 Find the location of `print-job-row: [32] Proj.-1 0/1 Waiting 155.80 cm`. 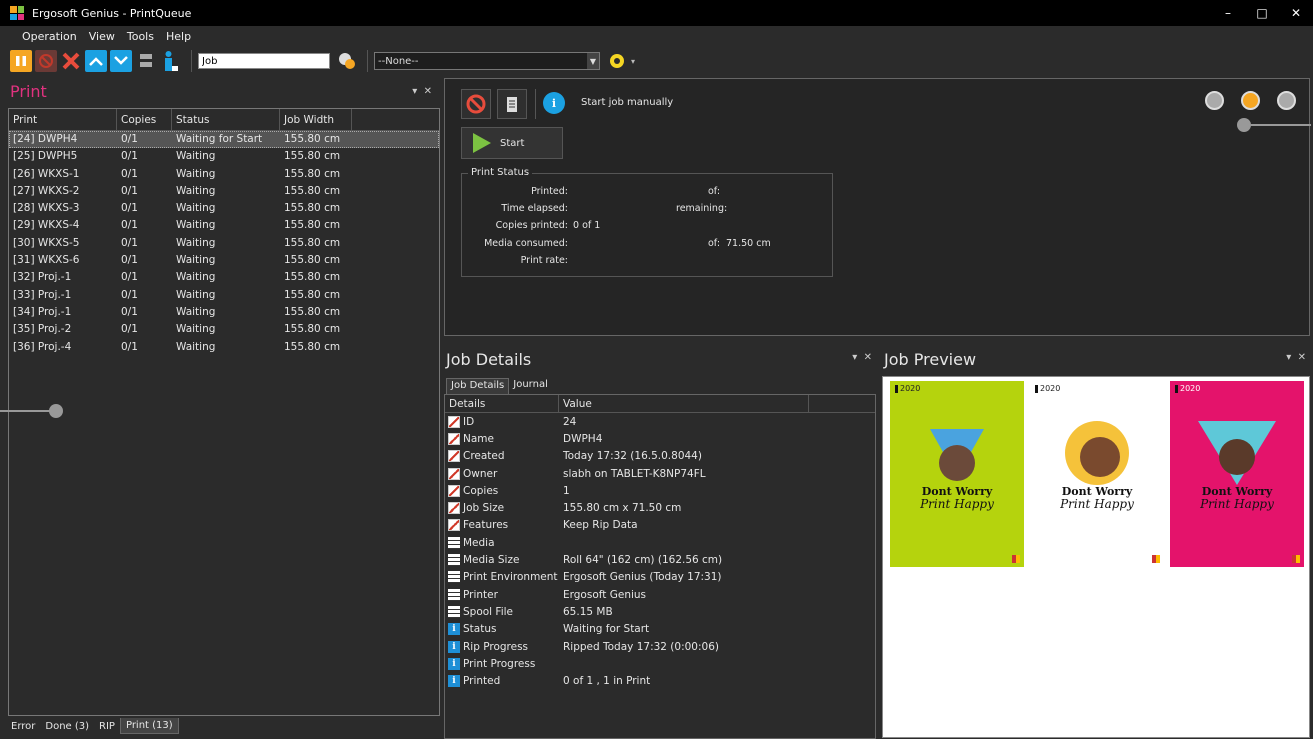

print-job-row: [32] Proj.-1 0/1 Waiting 155.80 cm is located at coordinates (224, 277).